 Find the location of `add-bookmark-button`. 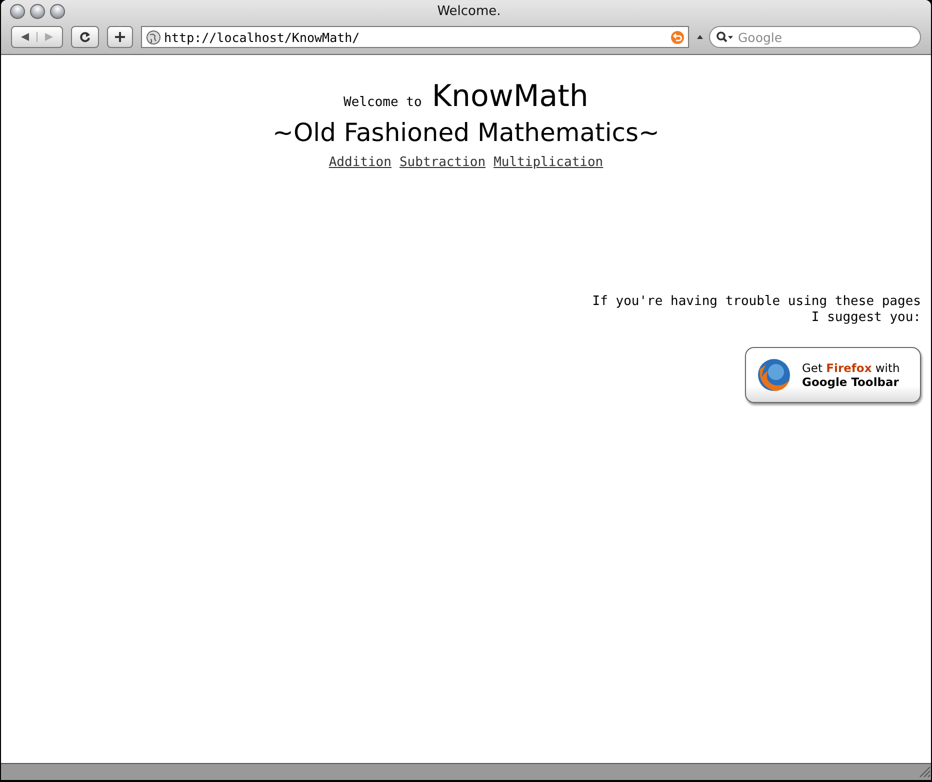

add-bookmark-button is located at coordinates (120, 37).